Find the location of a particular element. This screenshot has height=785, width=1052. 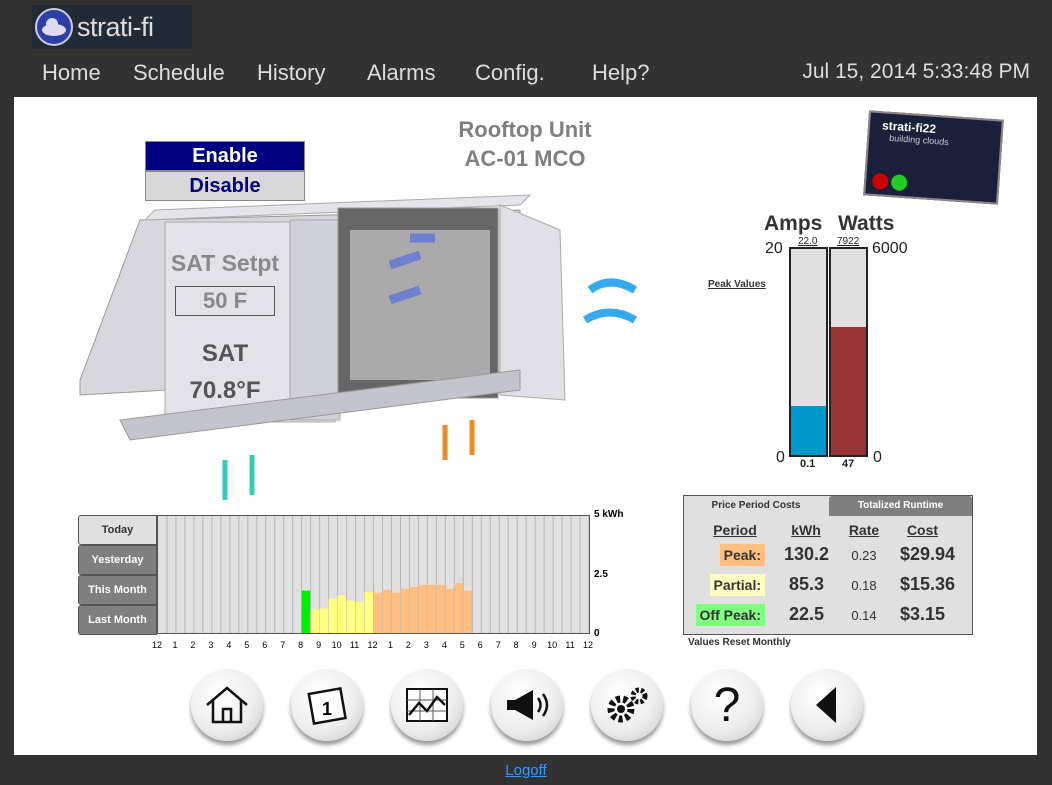

logoff-link: Logoff is located at coordinates (525, 770).